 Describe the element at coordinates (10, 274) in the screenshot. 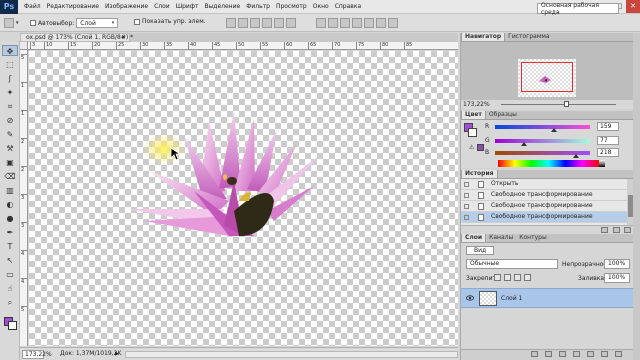

I see `rectangle-tool-icon: ▭` at that location.